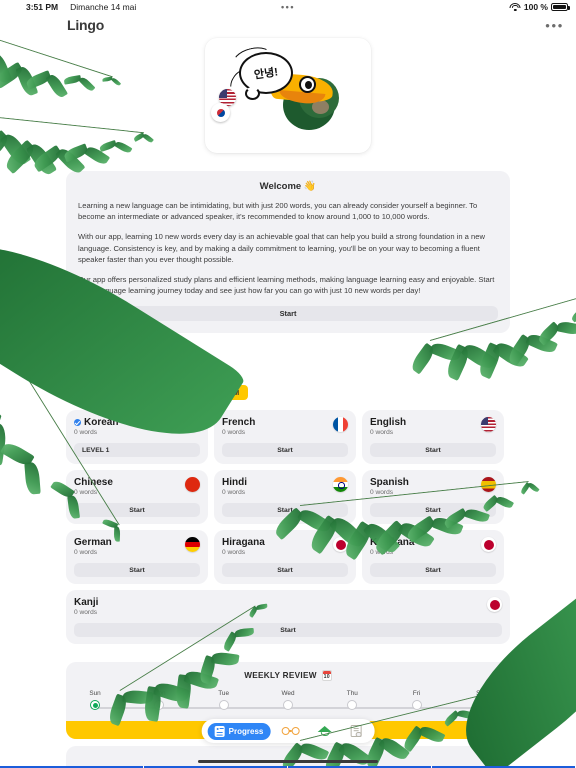 The height and width of the screenshot is (768, 576). Describe the element at coordinates (137, 426) in the screenshot. I see `language-card-header: Korean 0 words` at that location.